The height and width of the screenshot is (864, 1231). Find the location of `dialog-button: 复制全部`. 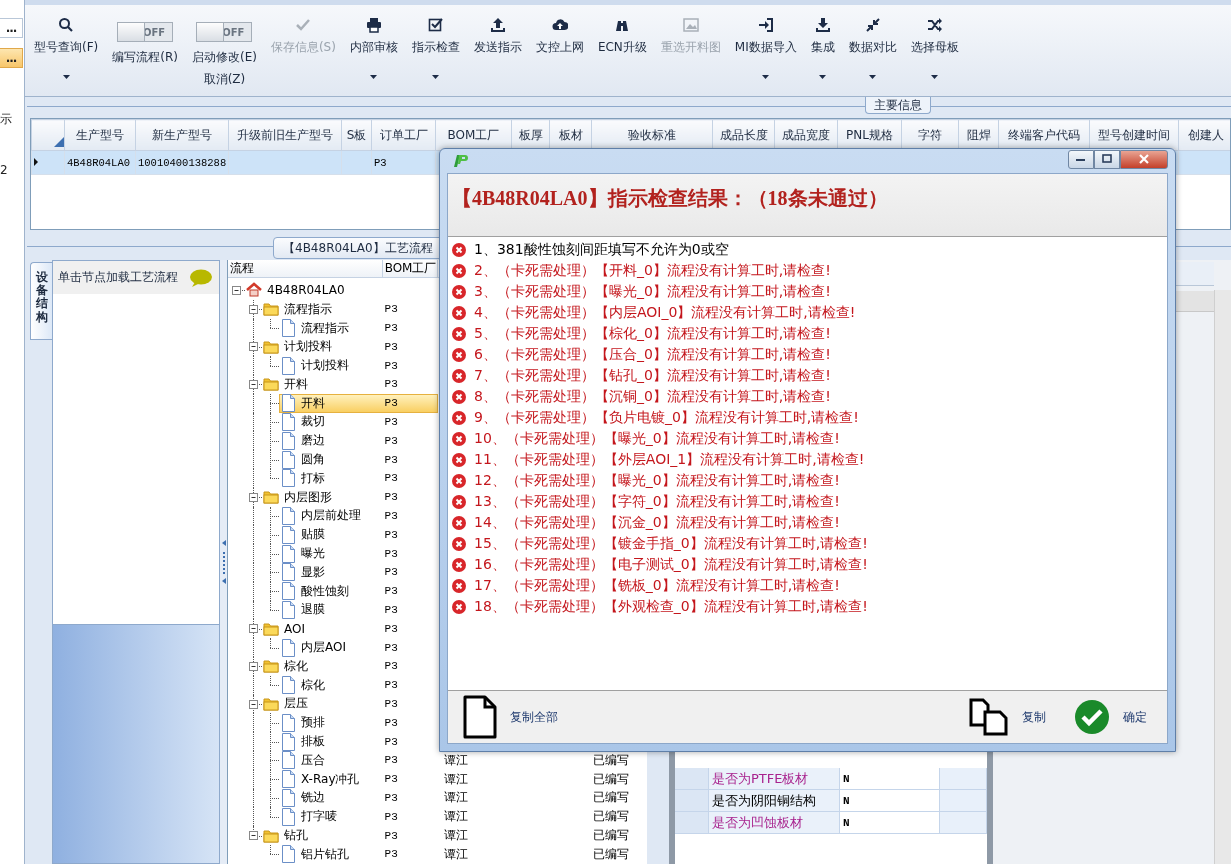

dialog-button: 复制全部 is located at coordinates (510, 717).